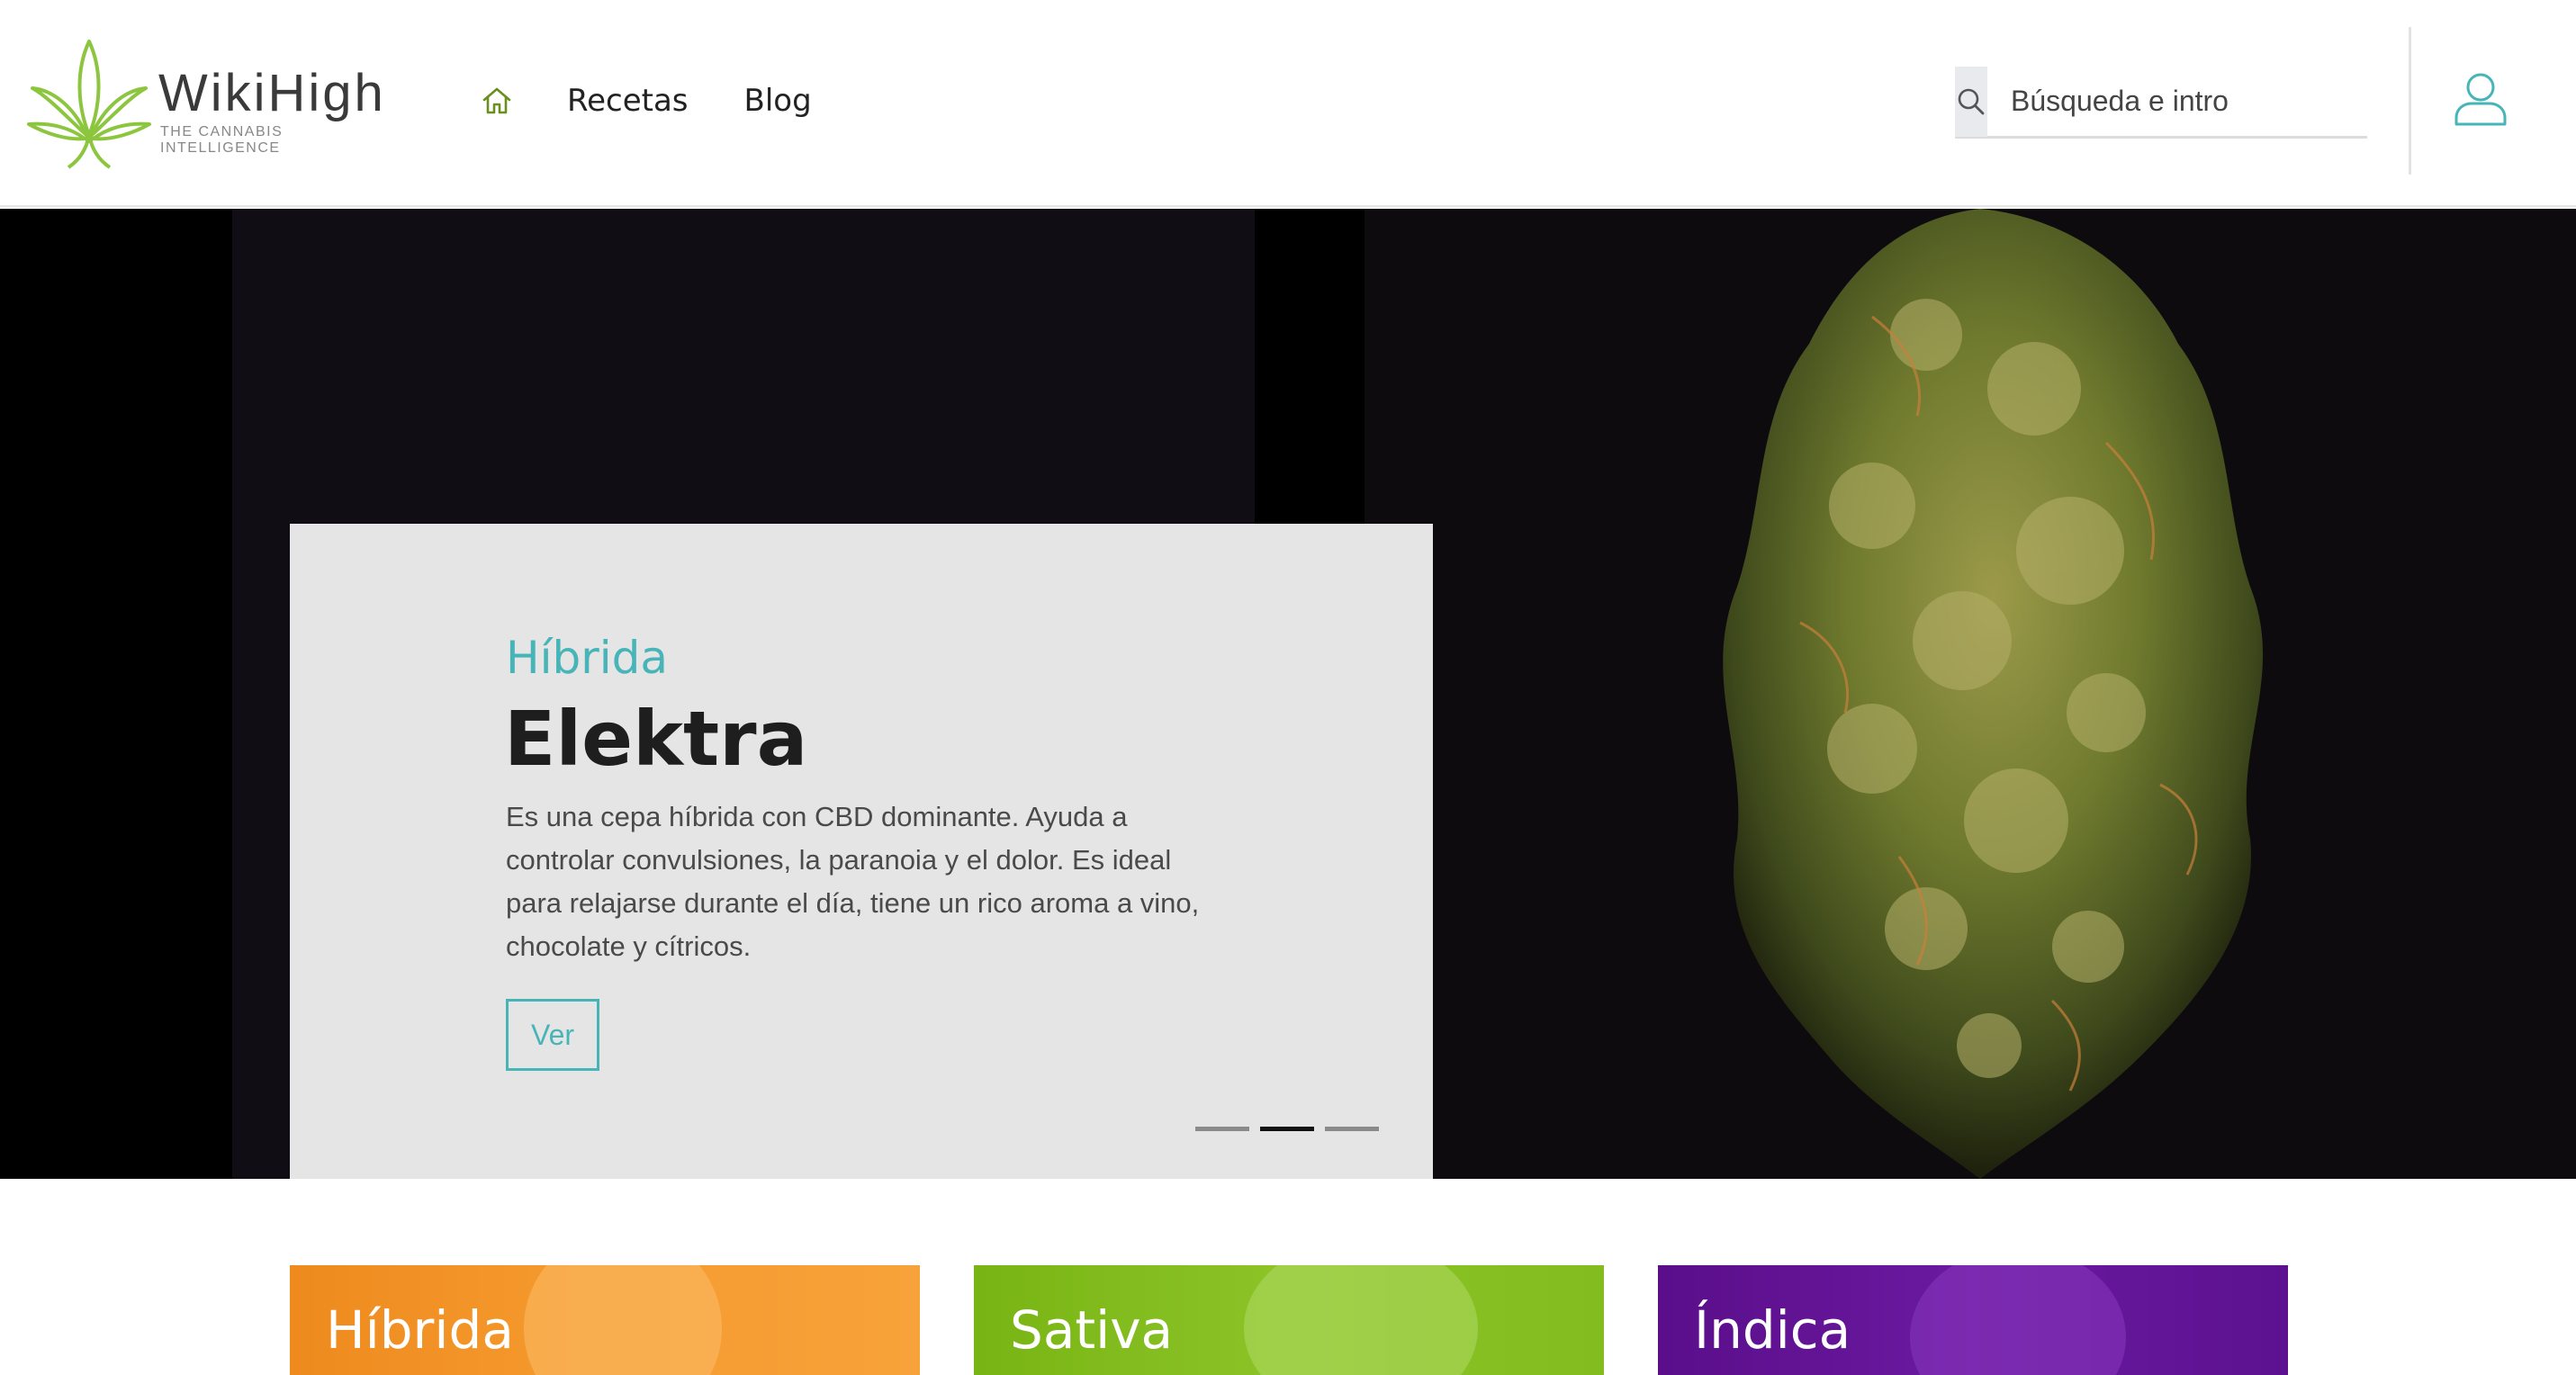 This screenshot has height=1375, width=2576. I want to click on brand-tagline: THE CANNABIS INTELLIGENCE, so click(222, 140).